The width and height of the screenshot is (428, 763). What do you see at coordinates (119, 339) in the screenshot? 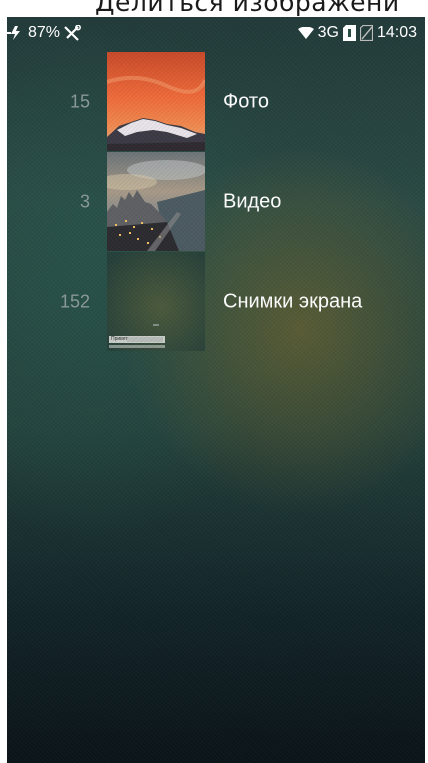
I see `screenshot-chip-label: Привет` at bounding box center [119, 339].